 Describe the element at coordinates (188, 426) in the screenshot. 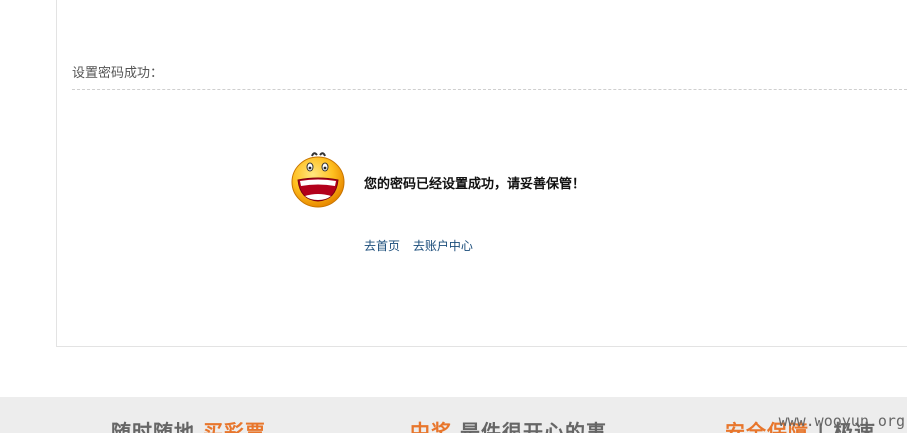

I see `slogan-buy-lottery: 随时随地 买彩票` at that location.